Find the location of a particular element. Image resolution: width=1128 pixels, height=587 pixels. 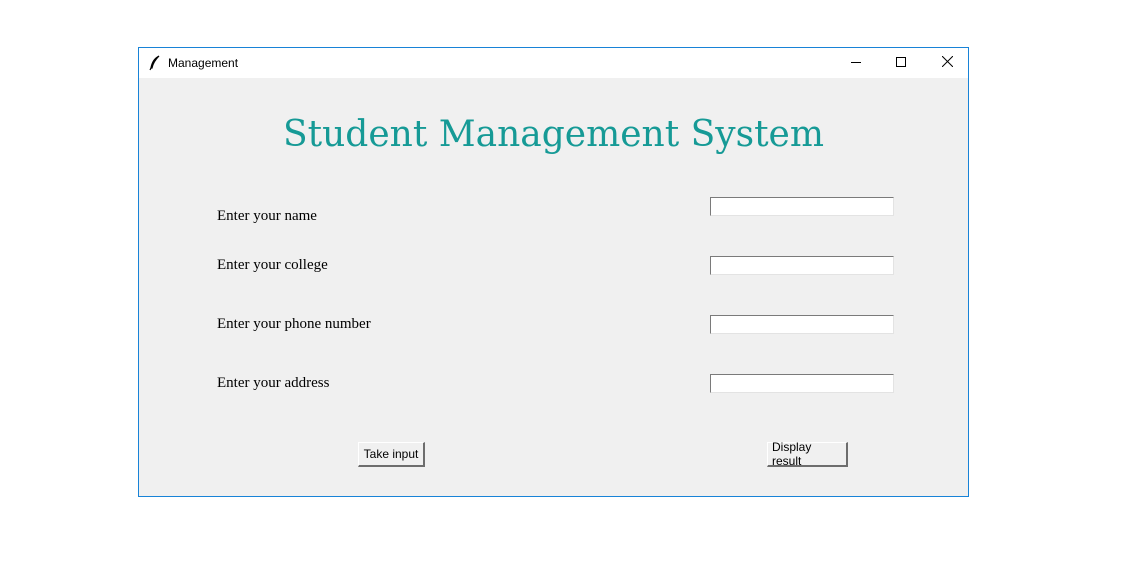

feather-icon is located at coordinates (155, 63).